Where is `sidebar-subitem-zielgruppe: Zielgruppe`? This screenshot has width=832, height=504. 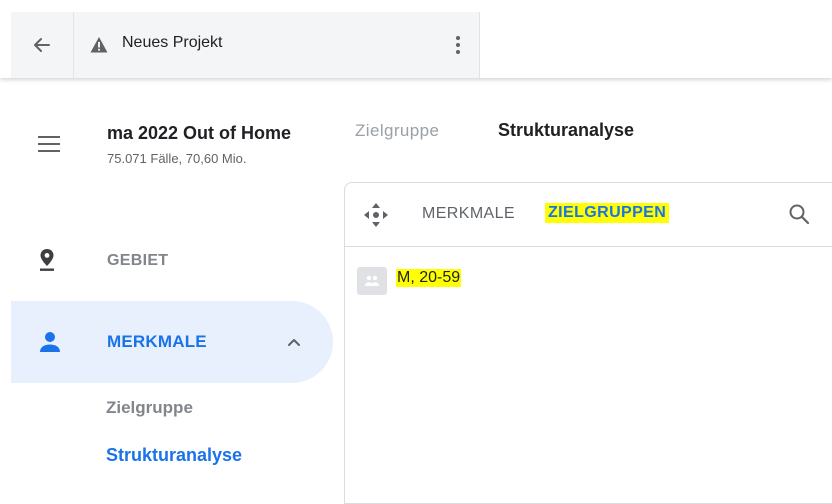 sidebar-subitem-zielgruppe: Zielgruppe is located at coordinates (149, 408).